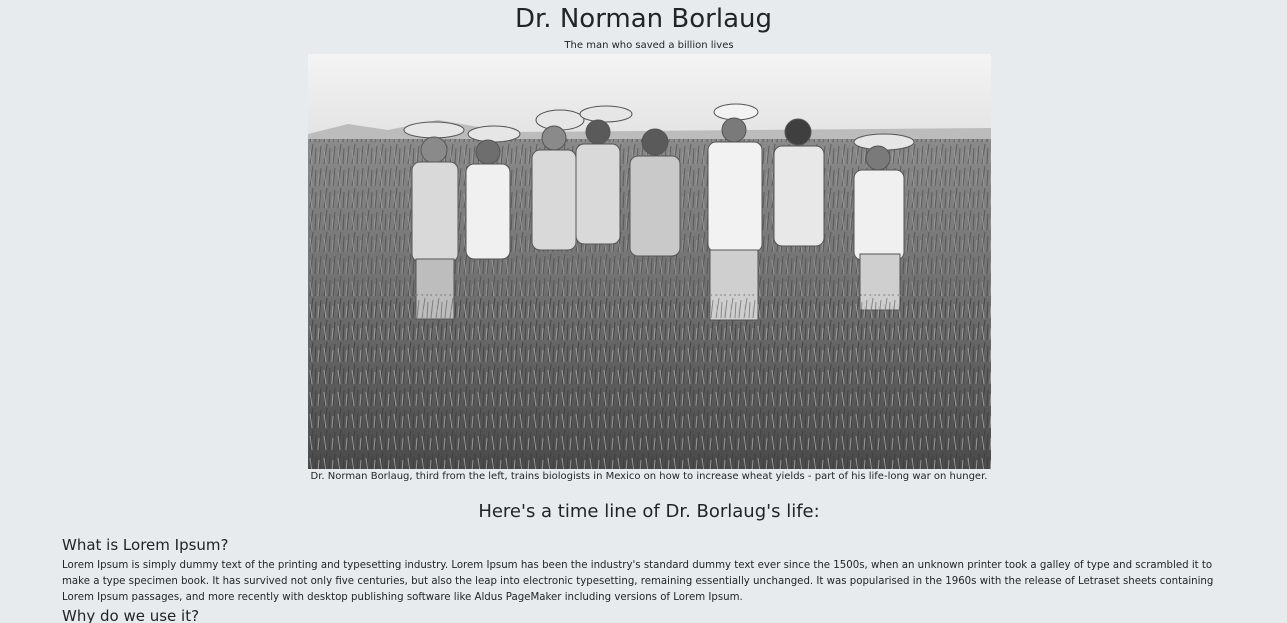  I want to click on section-heading: Why do we use it?, so click(131, 615).